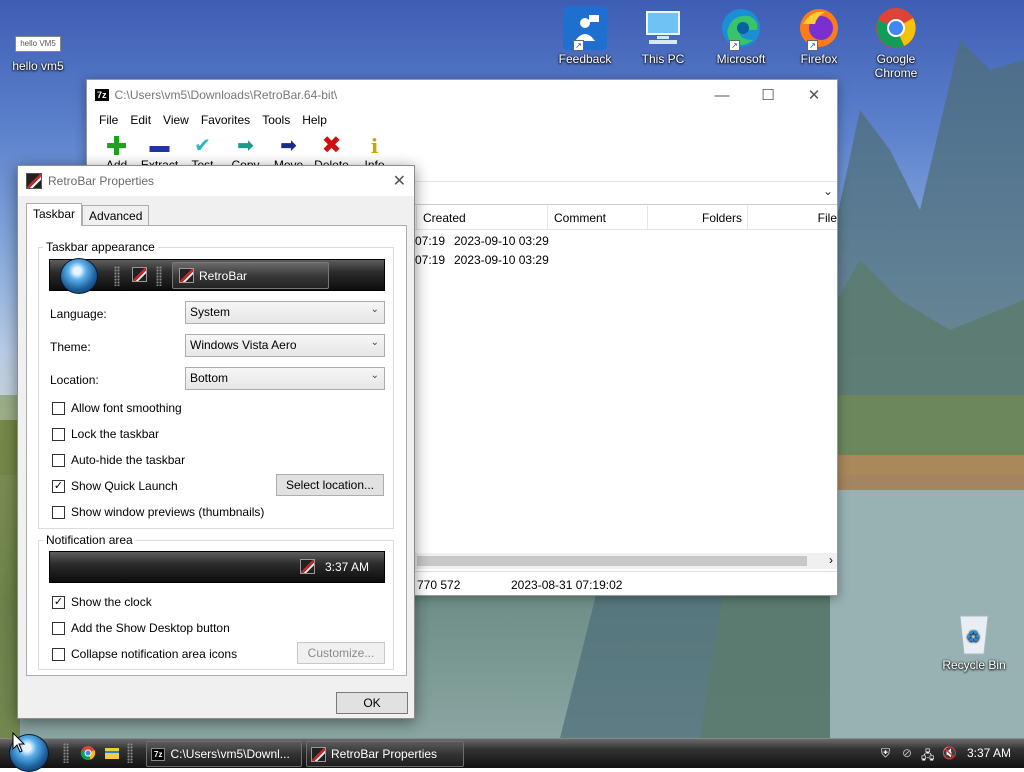  What do you see at coordinates (226, 95) in the screenshot?
I see `file-manager-title: C:\Users\vm5\Downloads\RetroBar.64-bit\` at bounding box center [226, 95].